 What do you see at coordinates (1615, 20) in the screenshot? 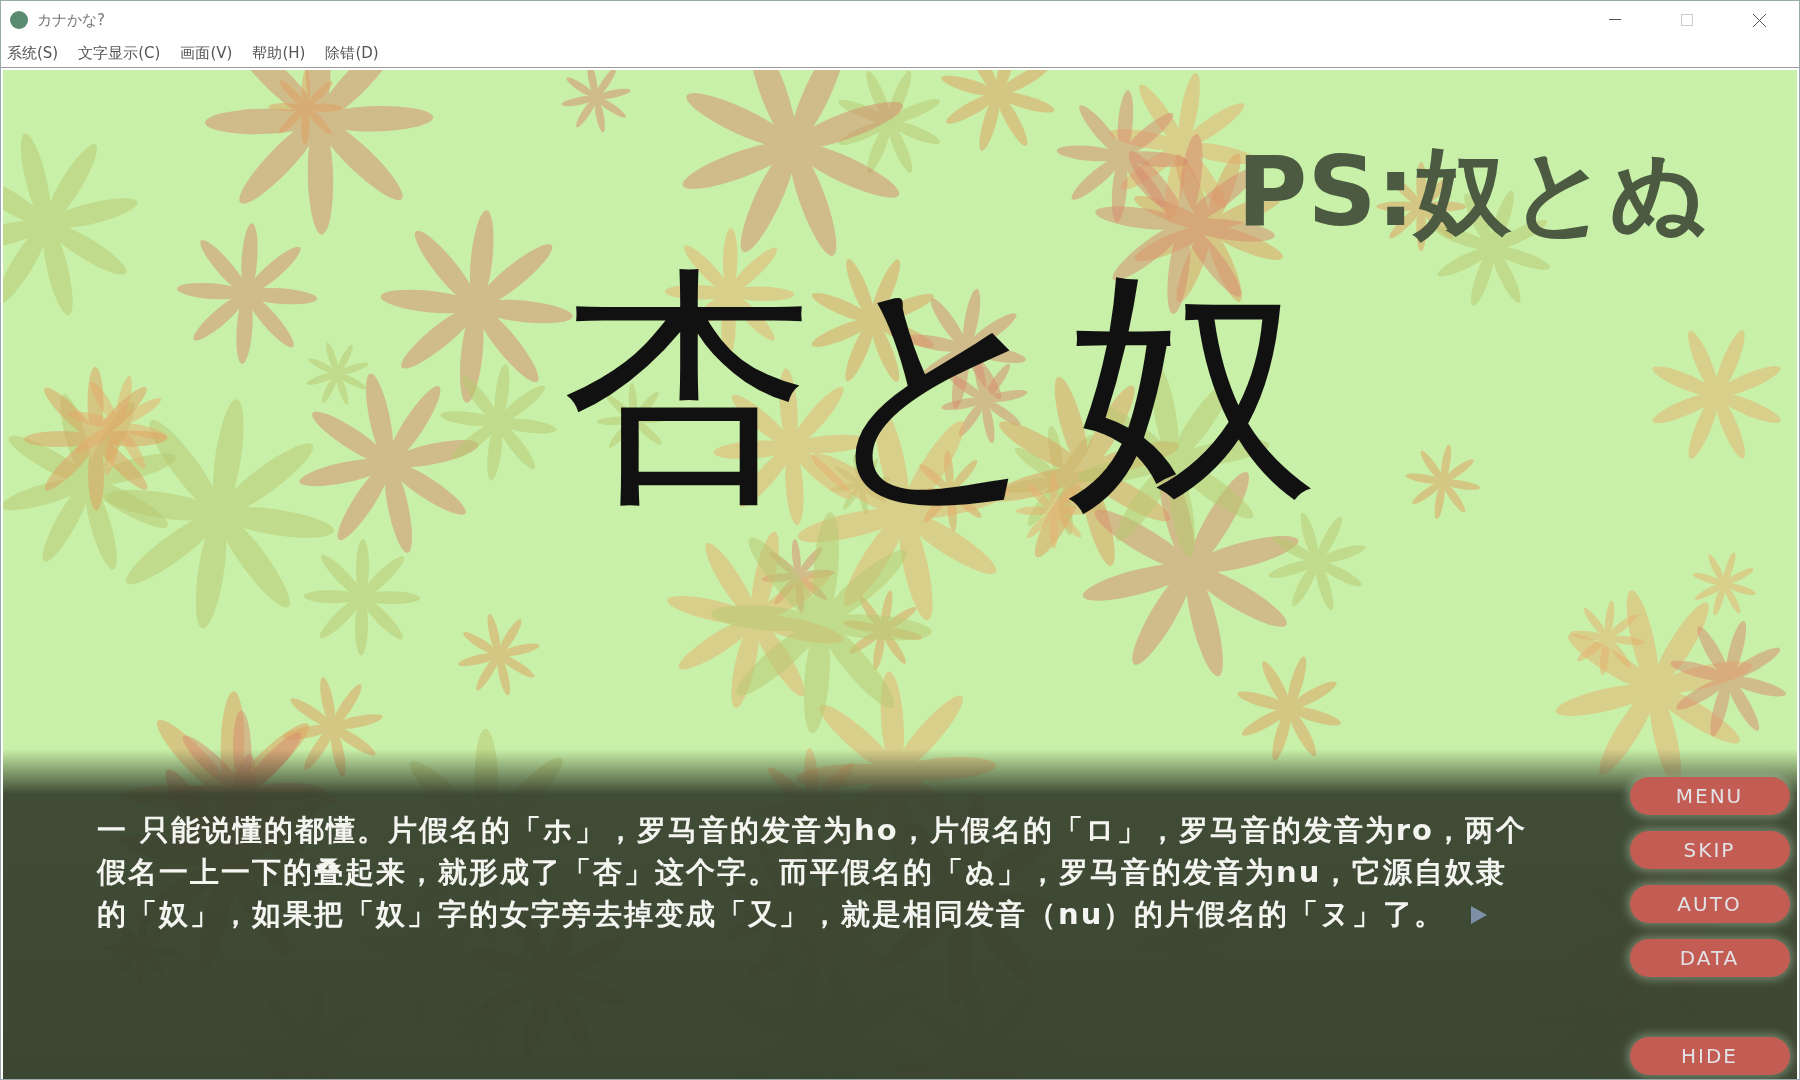
I see `minimize-icon` at bounding box center [1615, 20].